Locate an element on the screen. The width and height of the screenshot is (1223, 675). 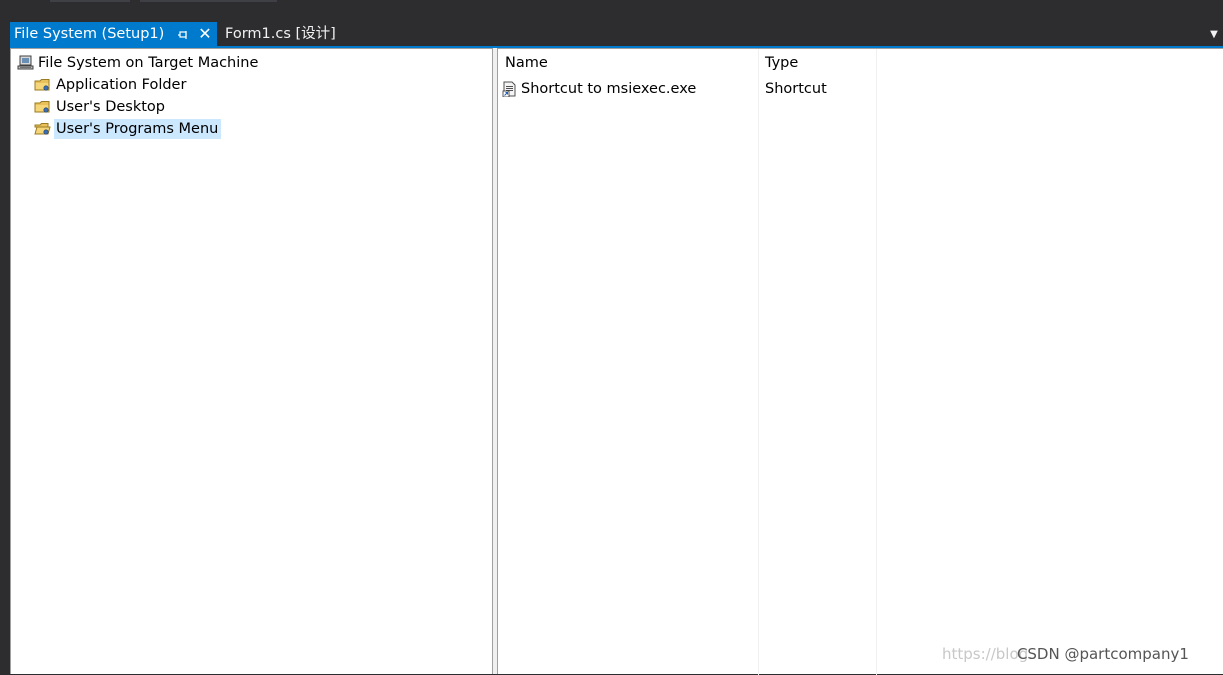
tree-root-label: File System on Target Machine is located at coordinates (148, 63).